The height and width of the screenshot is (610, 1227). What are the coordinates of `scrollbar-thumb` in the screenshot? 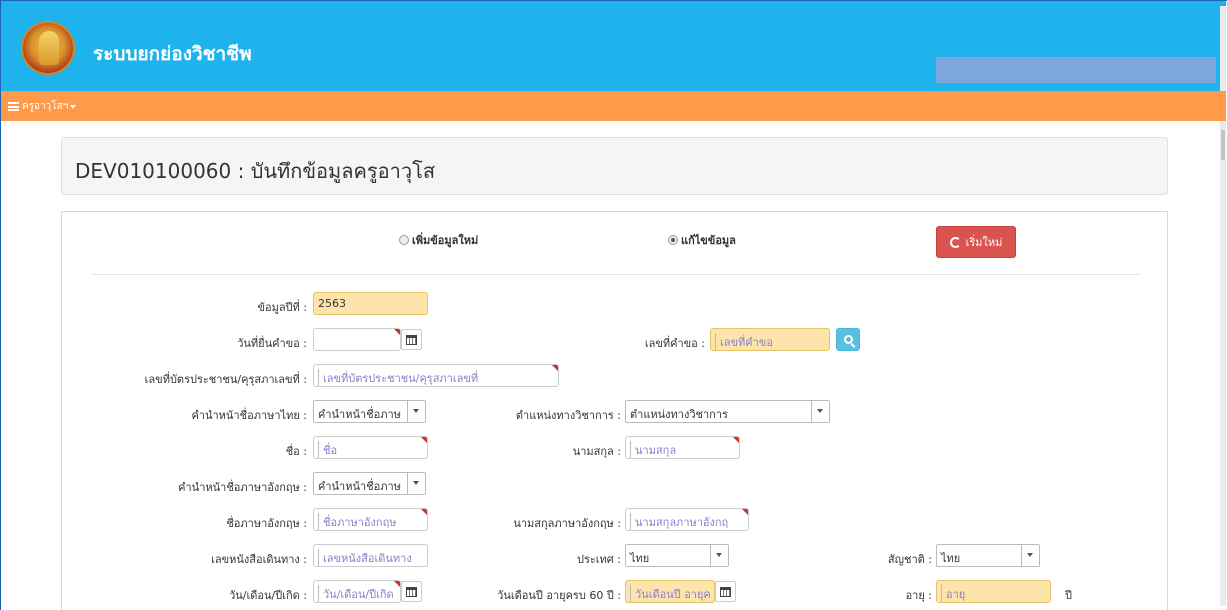 It's located at (1223, 145).